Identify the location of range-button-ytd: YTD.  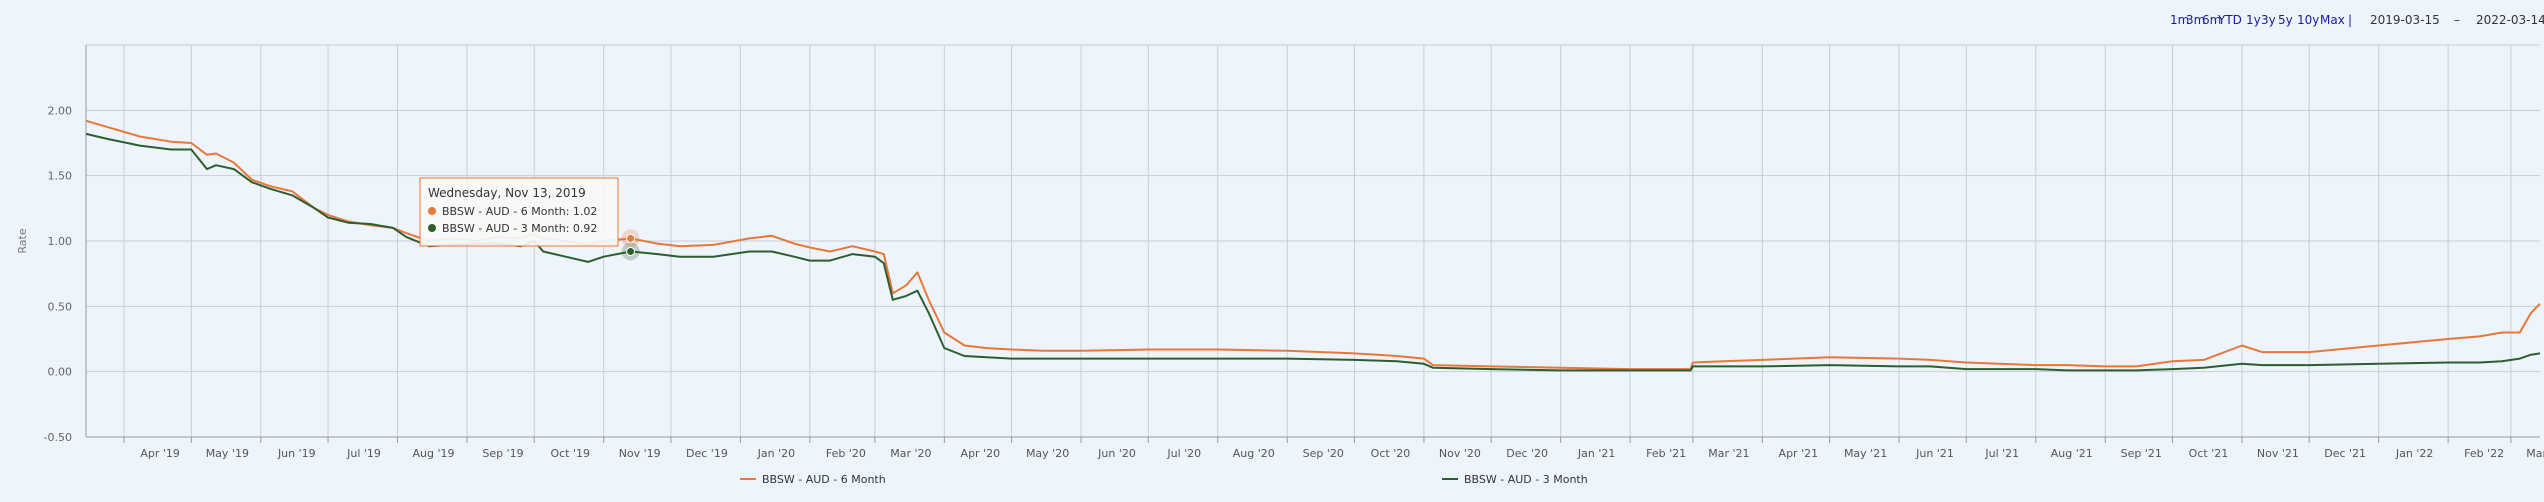
(2229, 20).